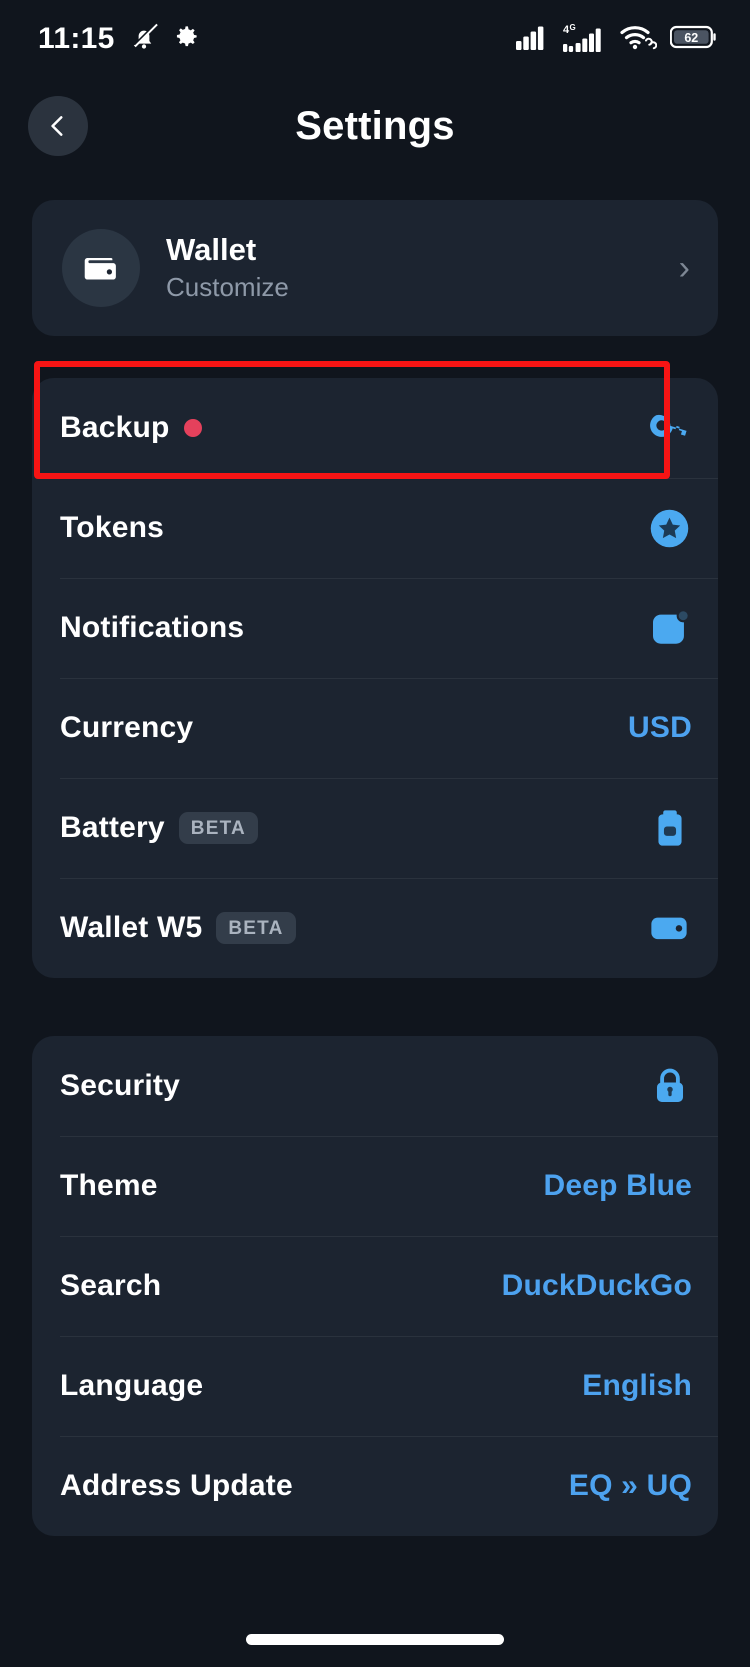  I want to click on row-right-search: DuckDuckGo, so click(597, 1286).